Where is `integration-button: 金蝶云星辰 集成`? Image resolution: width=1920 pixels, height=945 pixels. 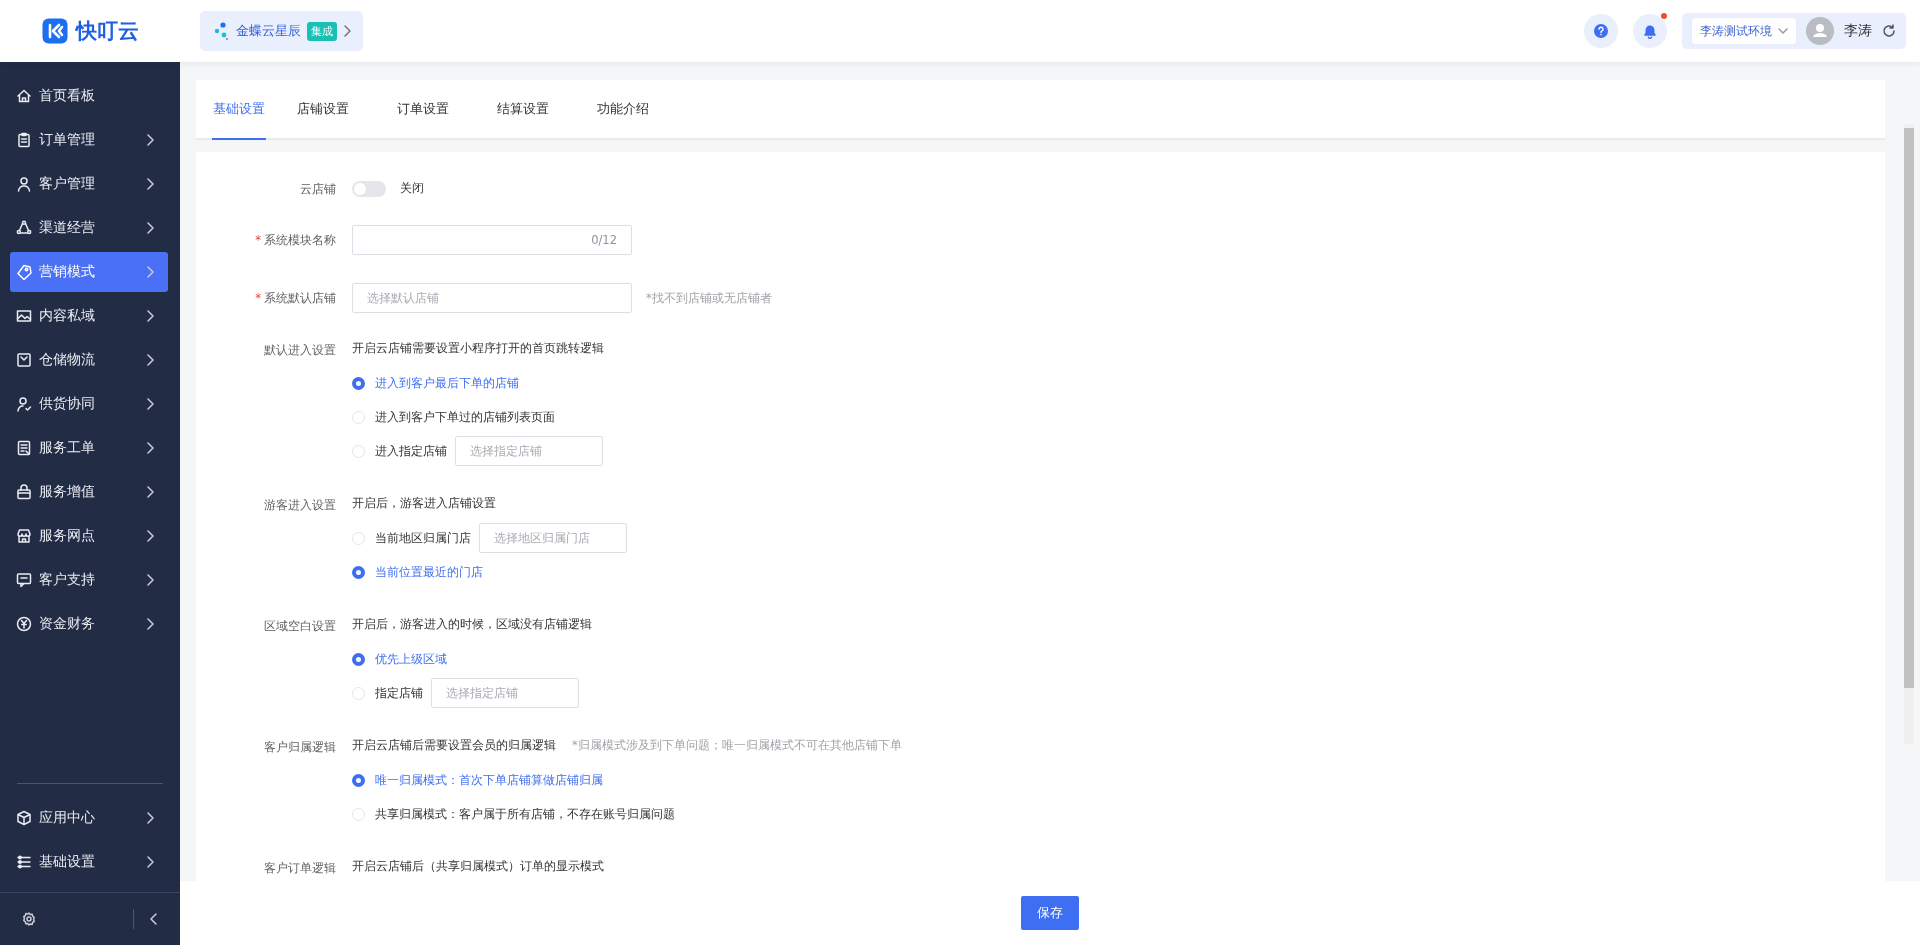 integration-button: 金蝶云星辰 集成 is located at coordinates (281, 31).